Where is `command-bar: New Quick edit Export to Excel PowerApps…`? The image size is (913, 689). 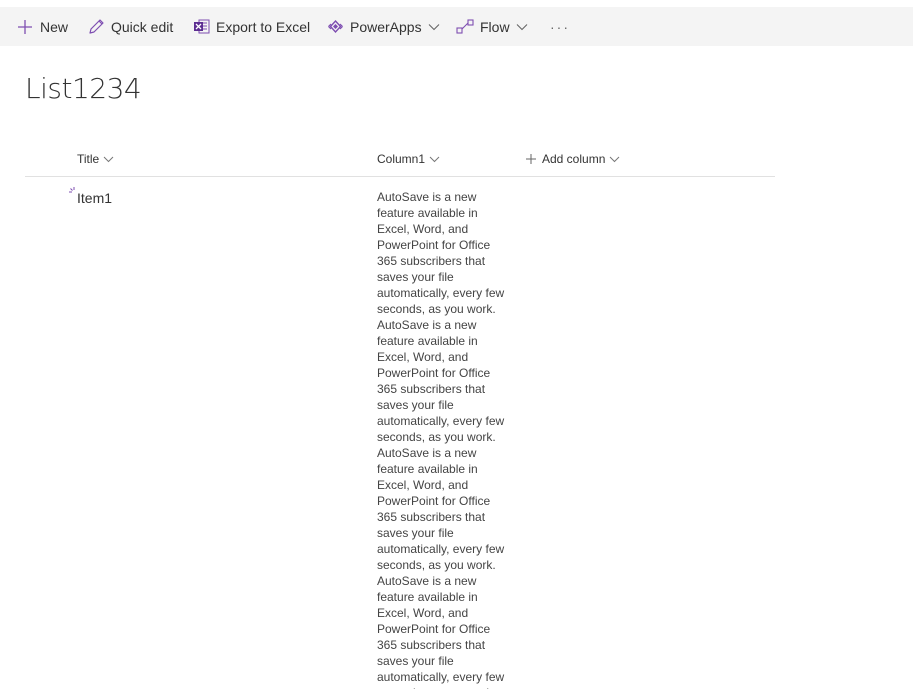 command-bar: New Quick edit Export to Excel PowerApps… is located at coordinates (456, 26).